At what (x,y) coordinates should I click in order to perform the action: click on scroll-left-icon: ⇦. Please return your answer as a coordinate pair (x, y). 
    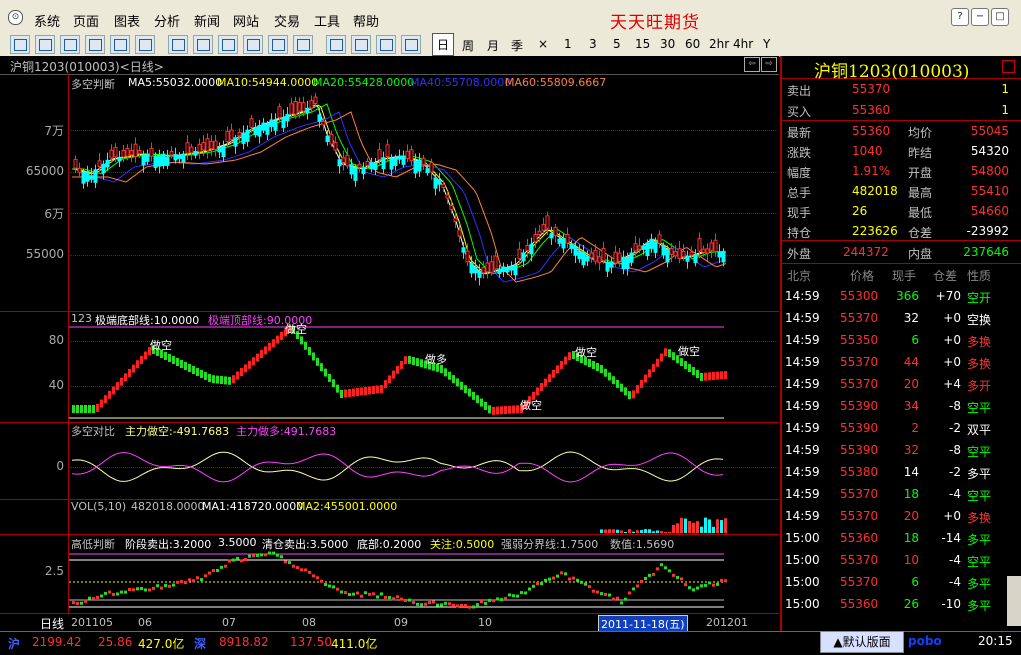
    Looking at the image, I should click on (752, 64).